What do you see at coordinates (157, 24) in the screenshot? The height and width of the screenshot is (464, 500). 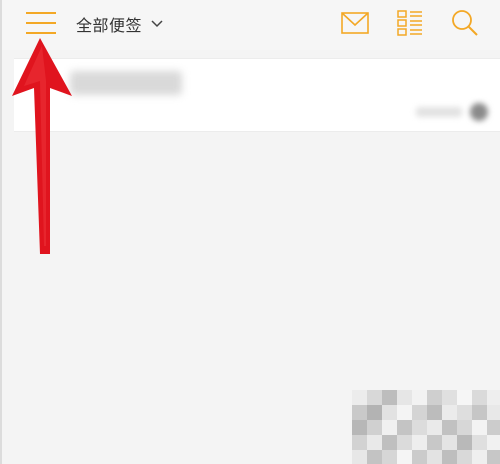 I see `chevron-down-icon` at bounding box center [157, 24].